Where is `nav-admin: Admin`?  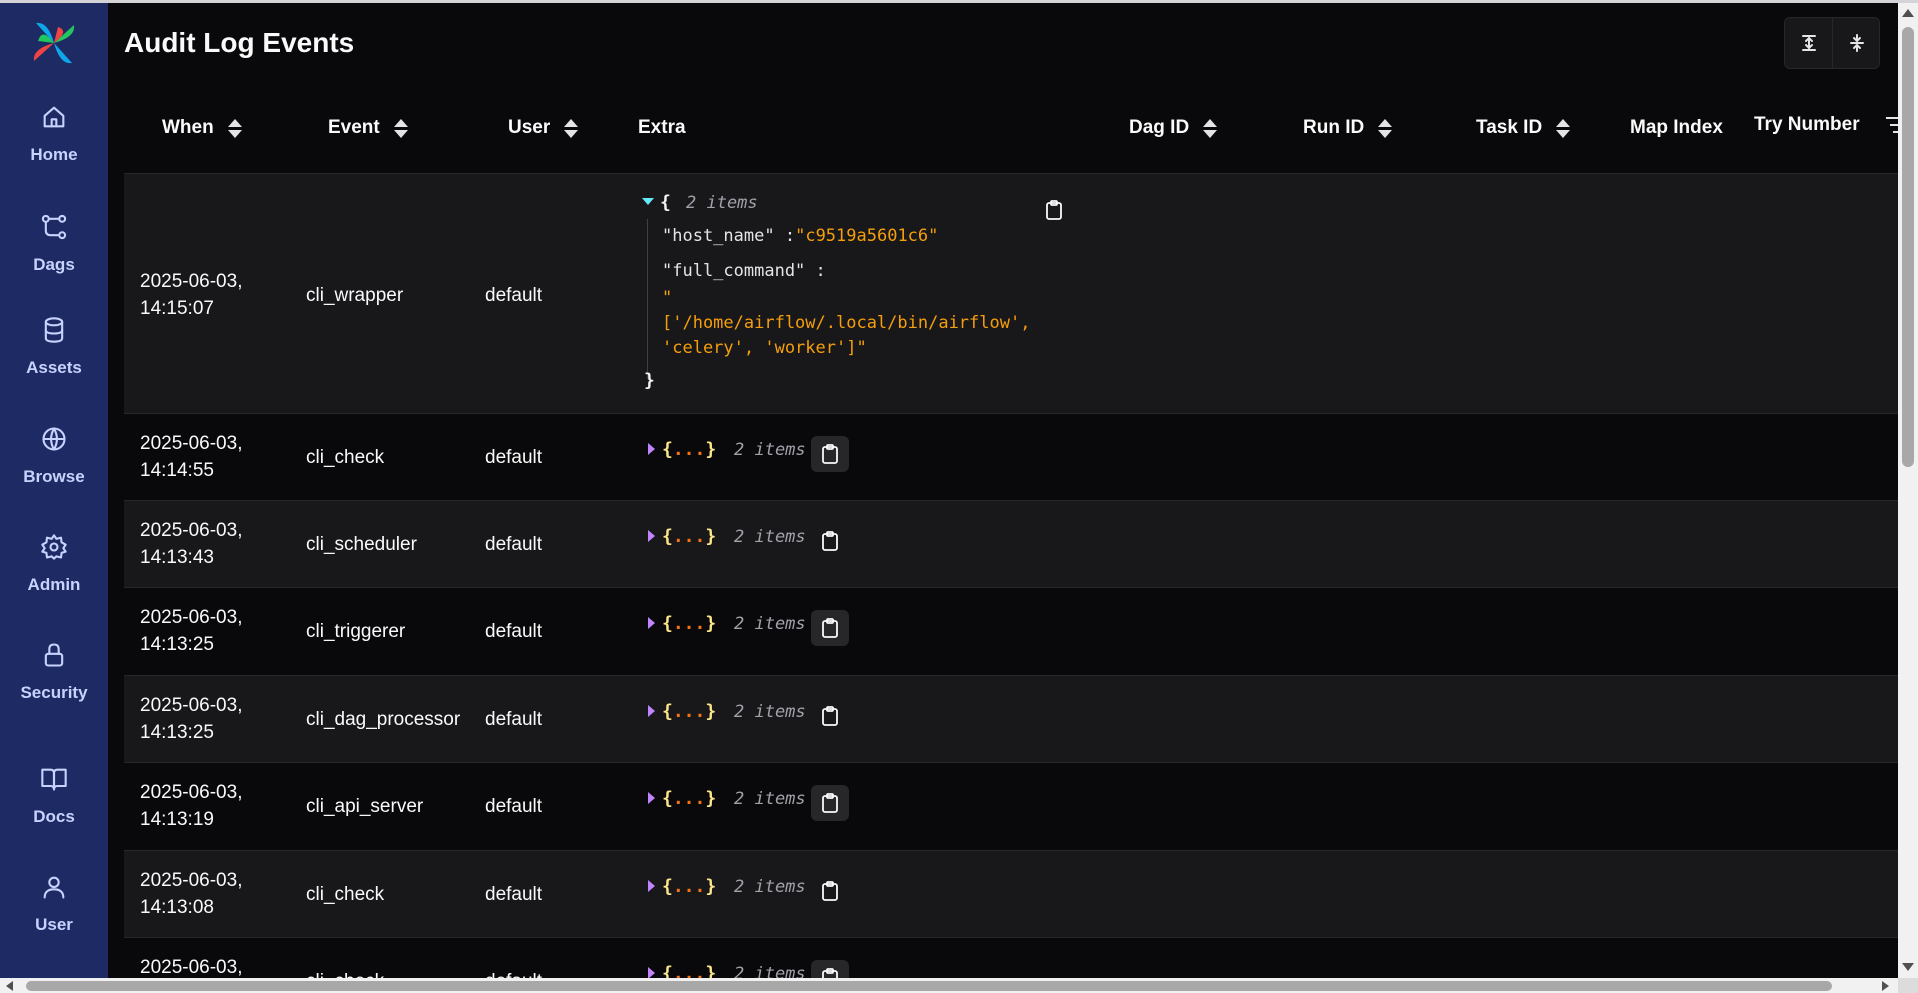 nav-admin: Admin is located at coordinates (54, 578).